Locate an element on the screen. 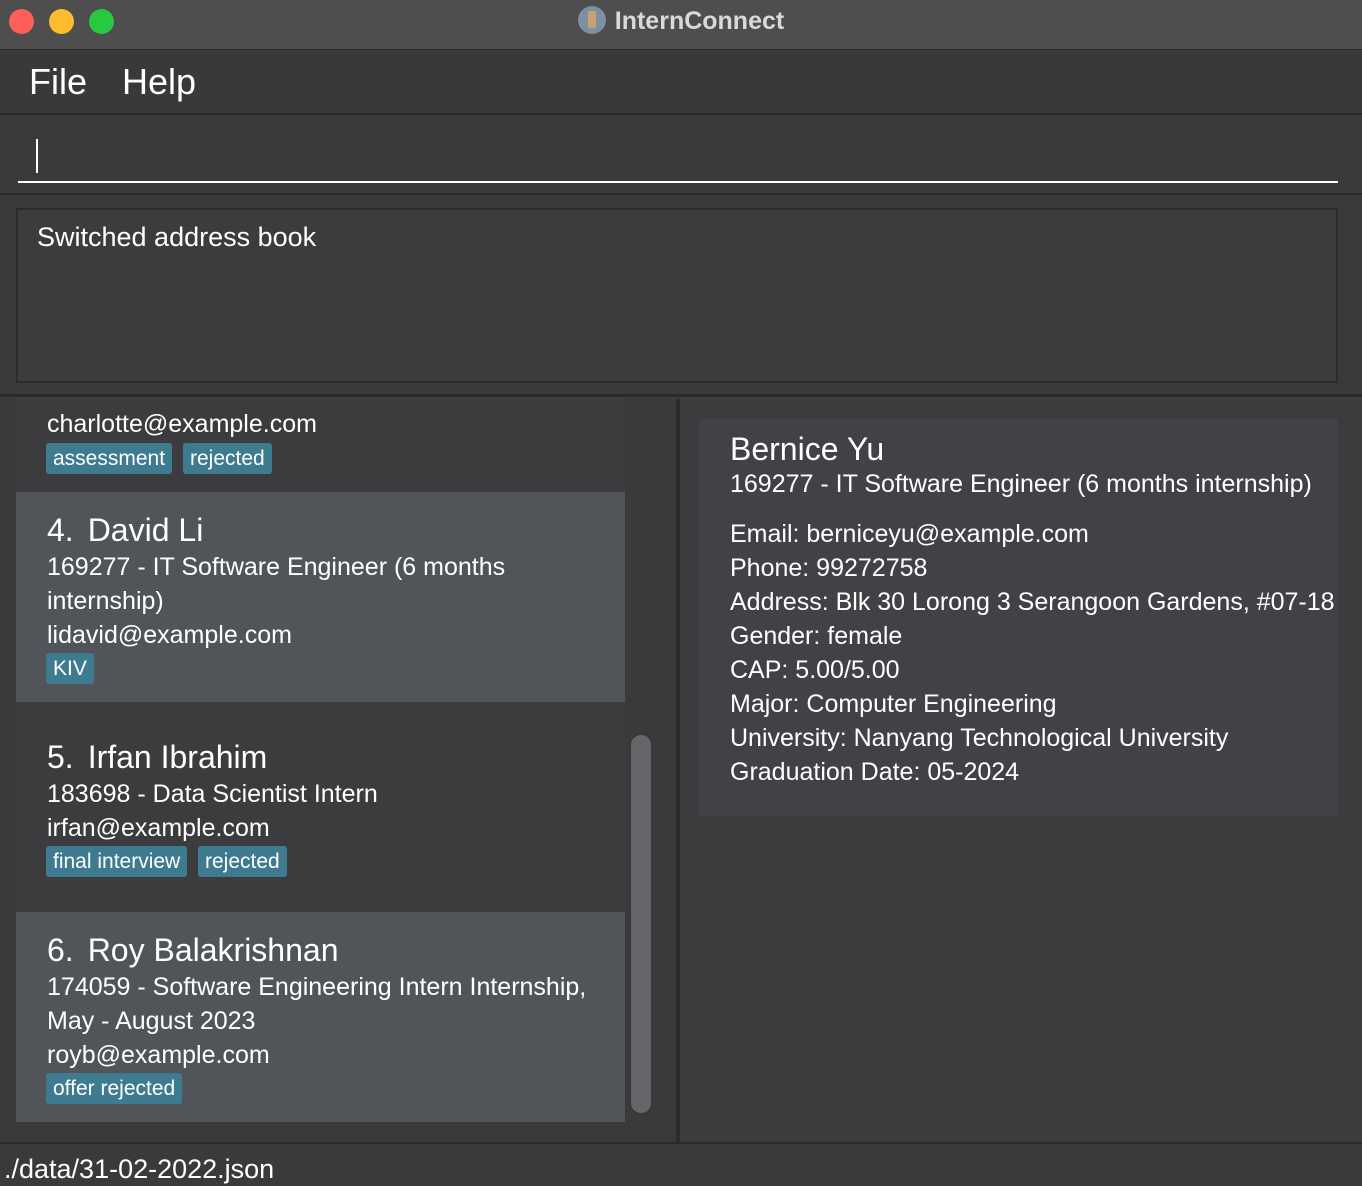 This screenshot has width=1362, height=1186. command-box is located at coordinates (681, 156).